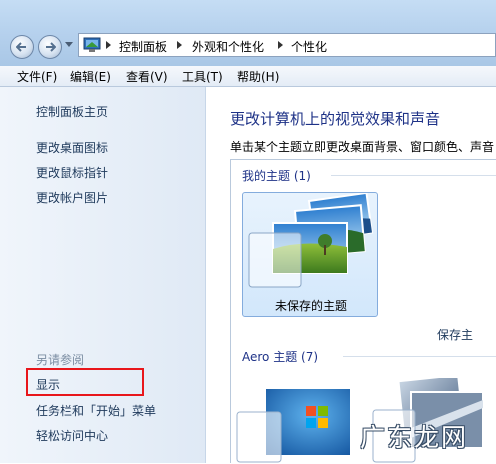 The width and height of the screenshot is (496, 464). I want to click on back-button, so click(22, 47).